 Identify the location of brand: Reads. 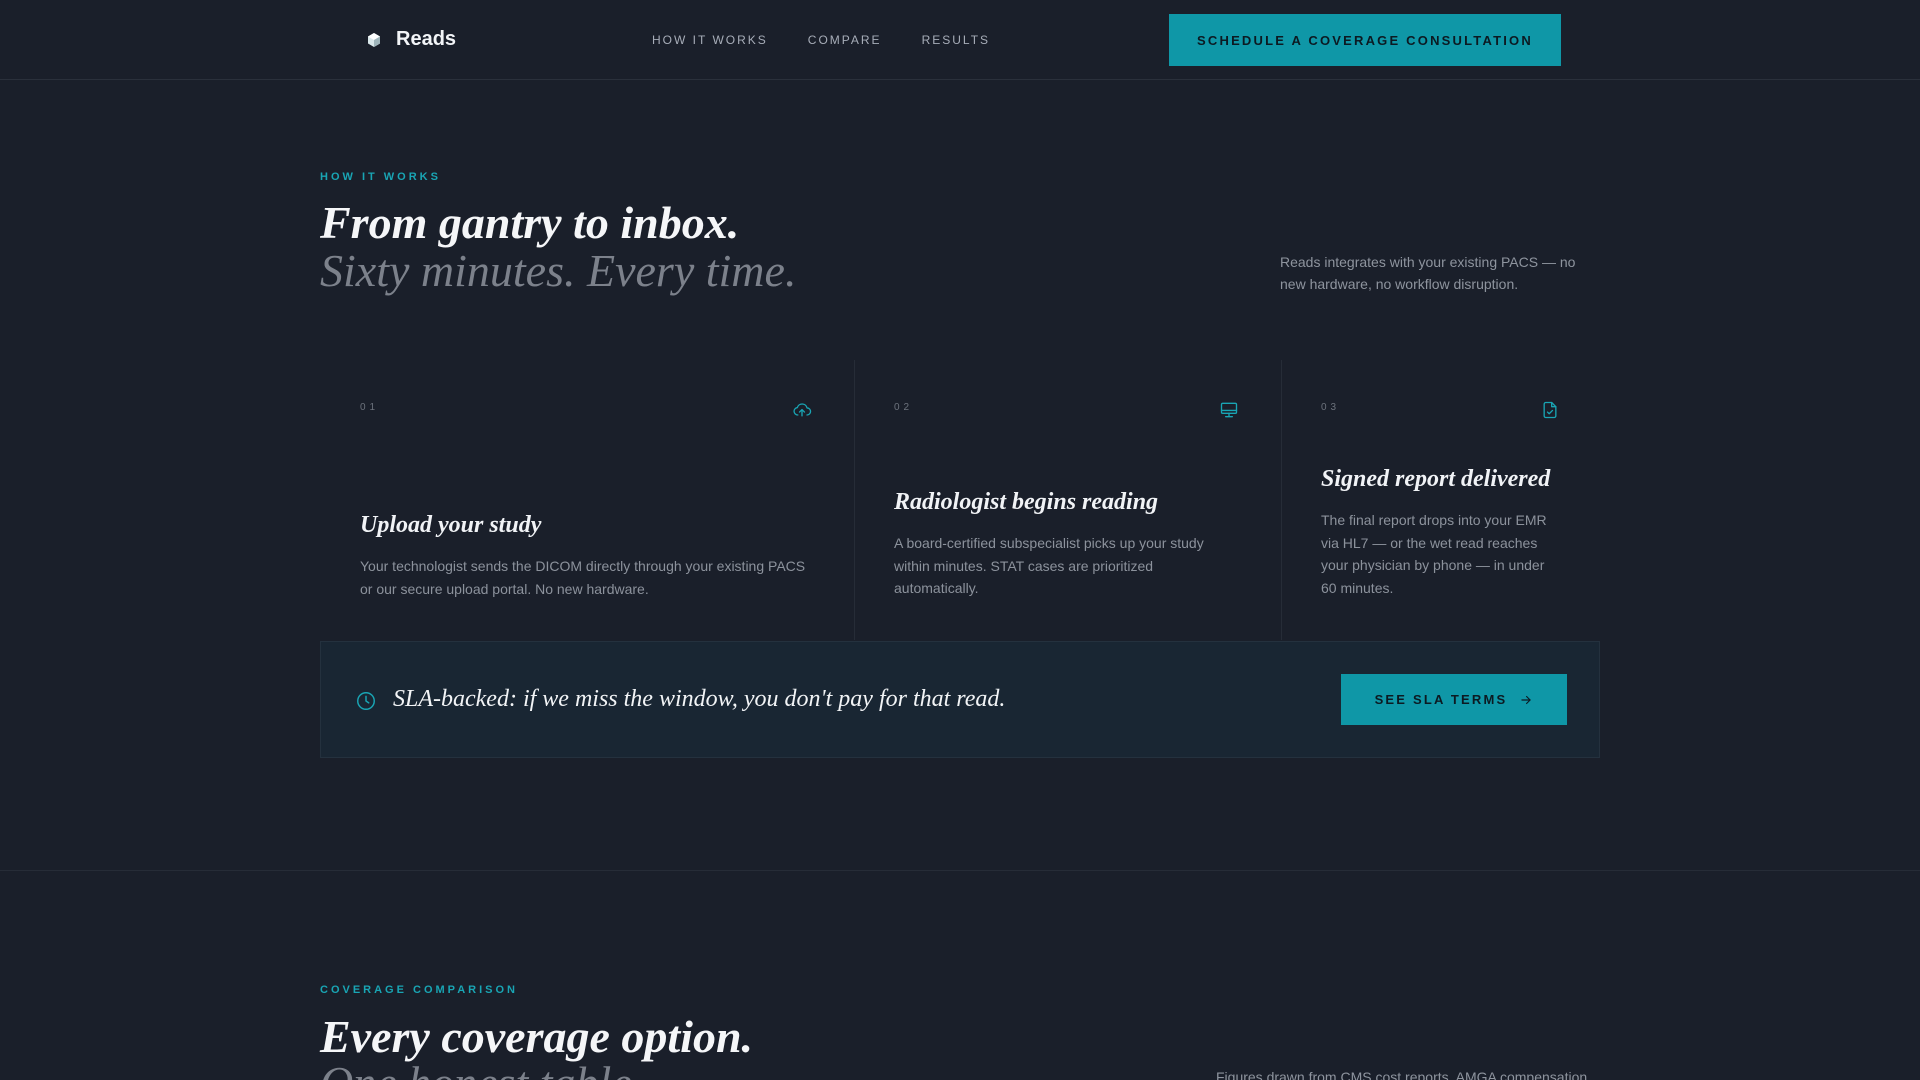
(411, 39).